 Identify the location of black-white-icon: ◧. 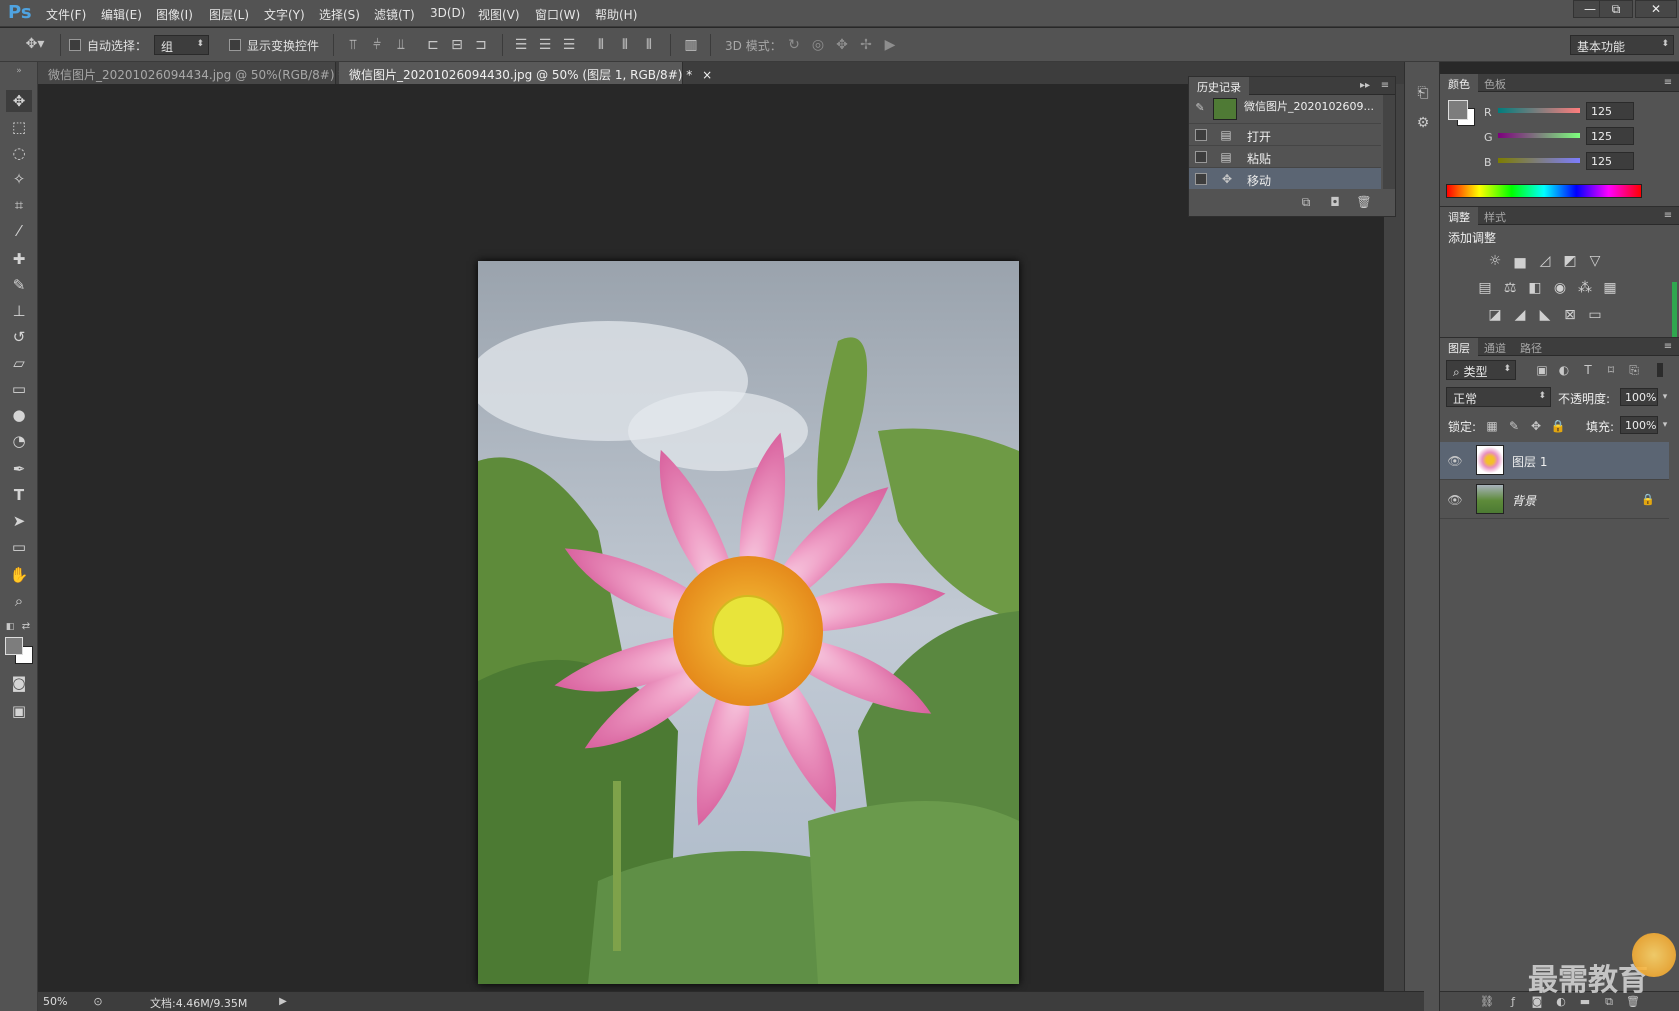
(1535, 288).